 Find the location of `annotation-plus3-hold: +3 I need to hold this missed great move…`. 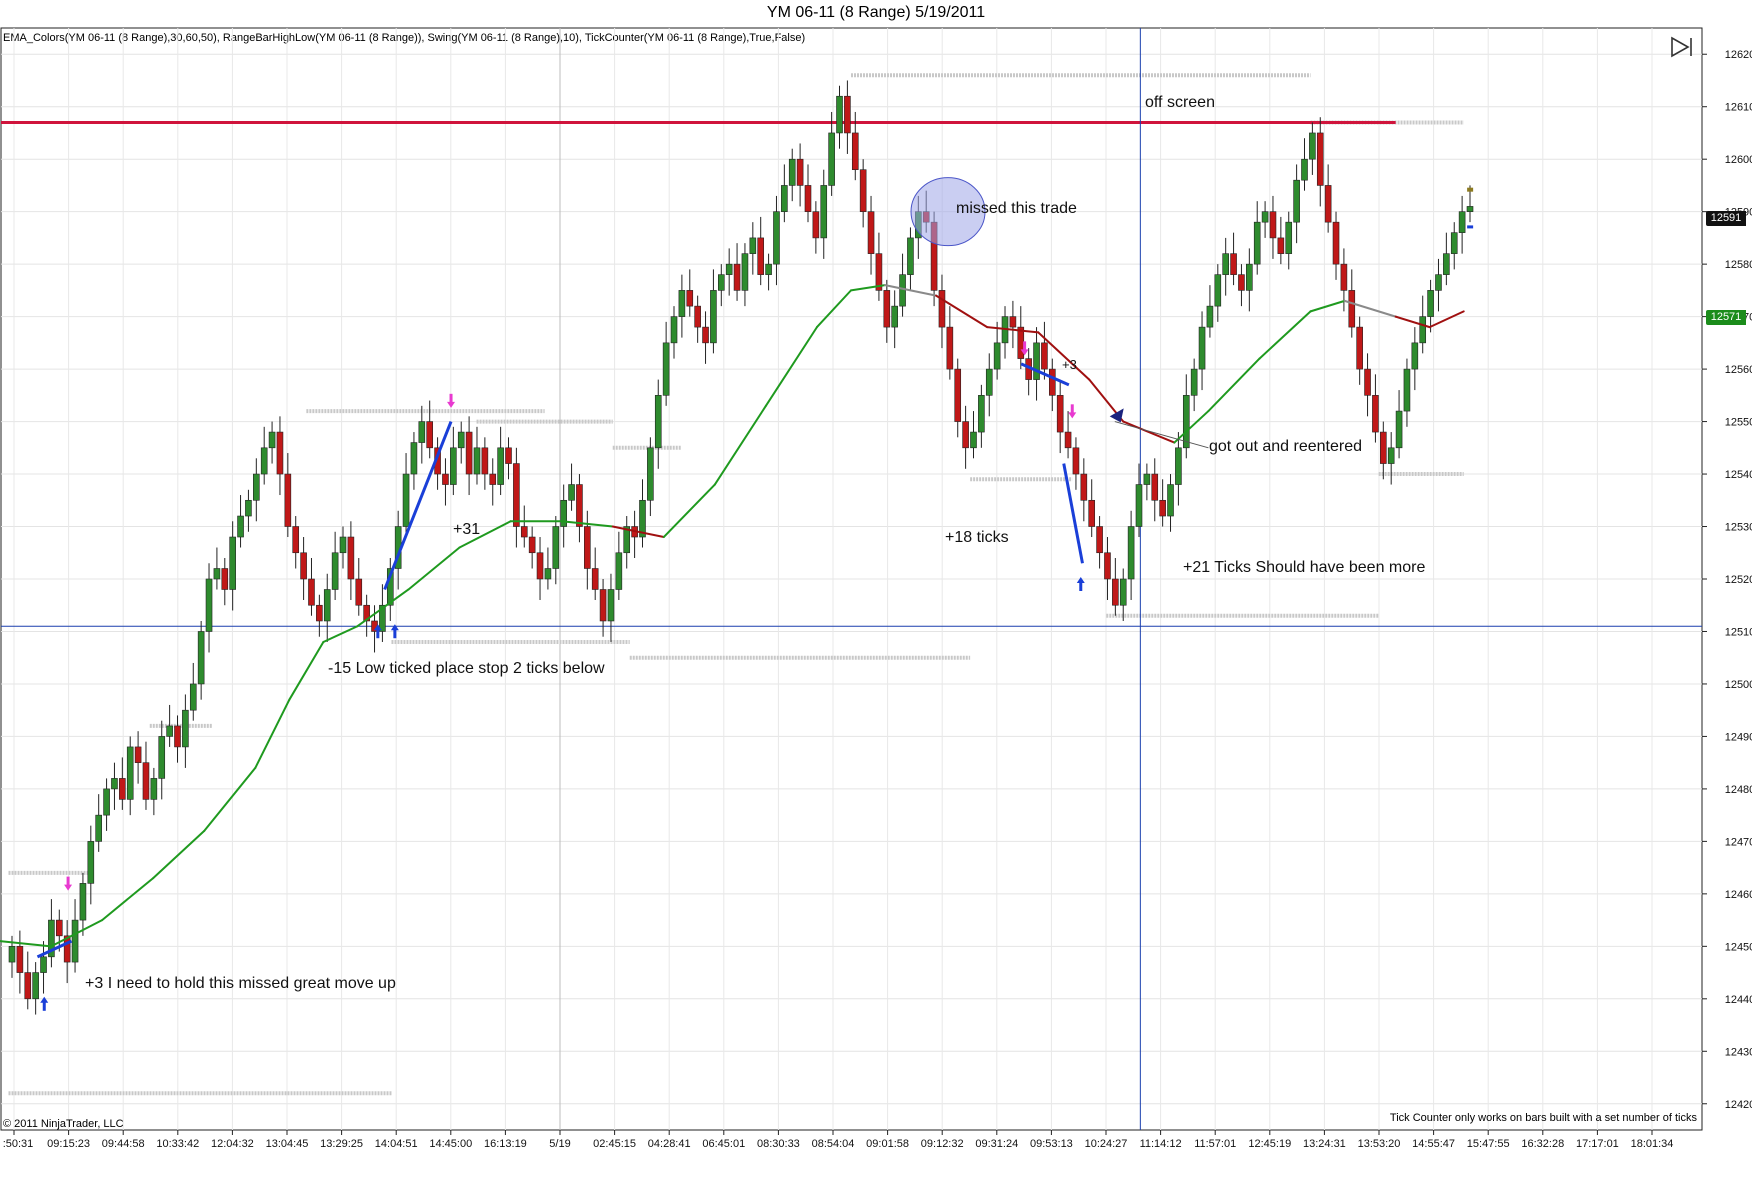

annotation-plus3-hold: +3 I need to hold this missed great move… is located at coordinates (240, 983).